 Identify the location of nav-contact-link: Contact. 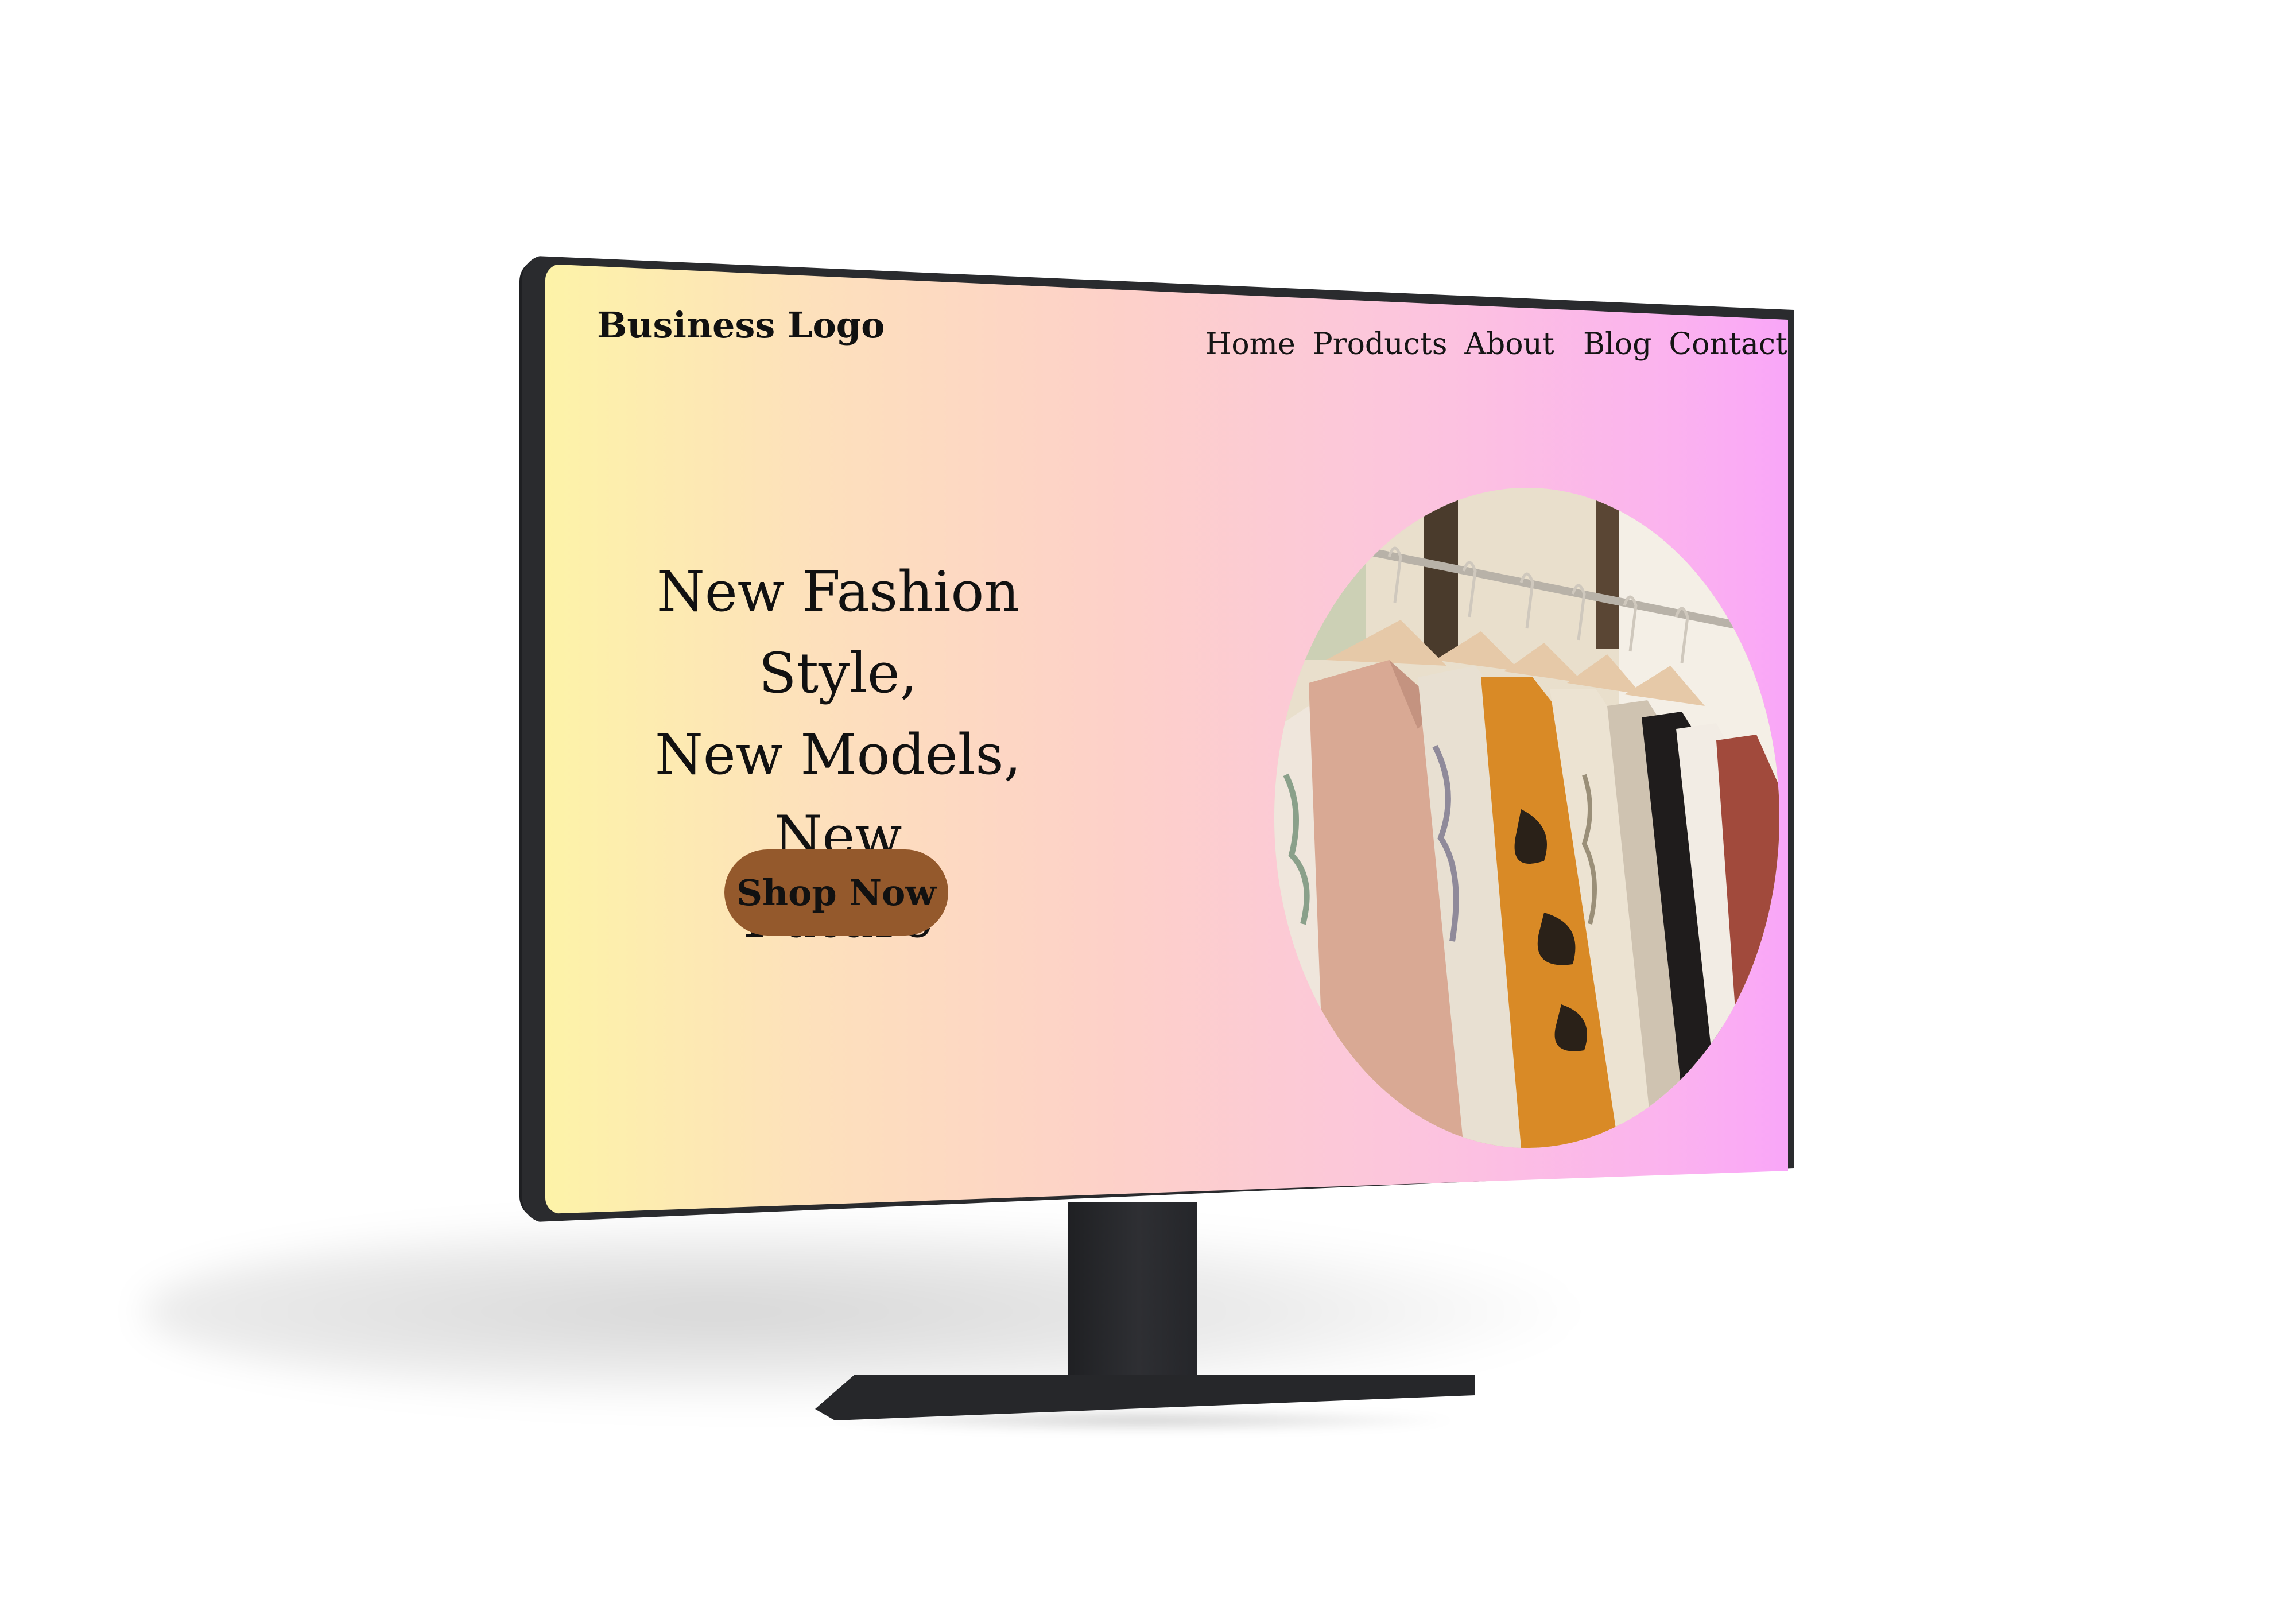
(1728, 344).